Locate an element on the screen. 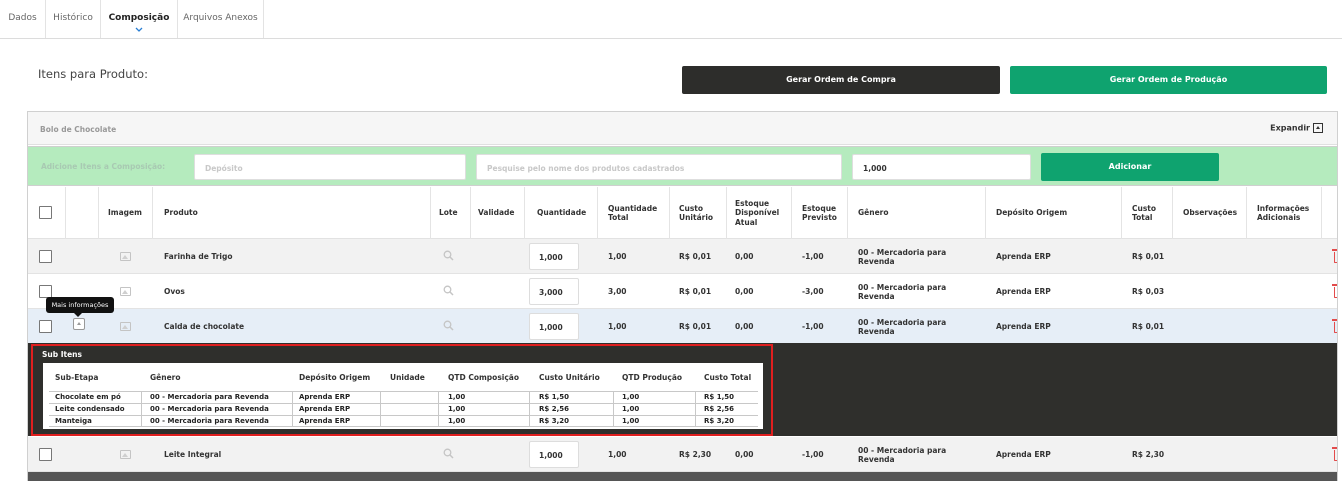 The image size is (1342, 489). col-lot: Lote is located at coordinates (448, 213).